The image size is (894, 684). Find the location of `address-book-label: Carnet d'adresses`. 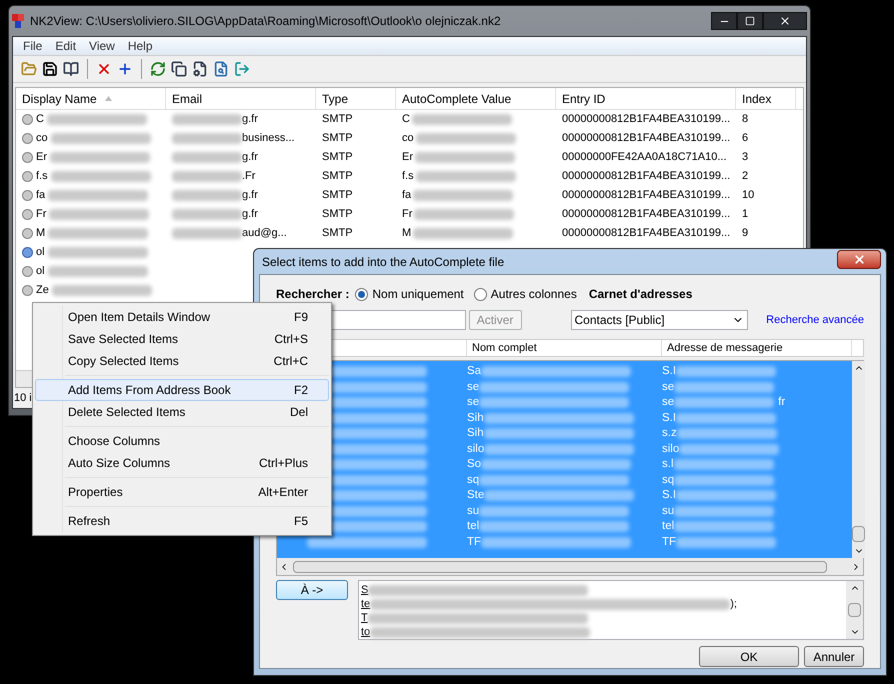

address-book-label: Carnet d'adresses is located at coordinates (640, 294).